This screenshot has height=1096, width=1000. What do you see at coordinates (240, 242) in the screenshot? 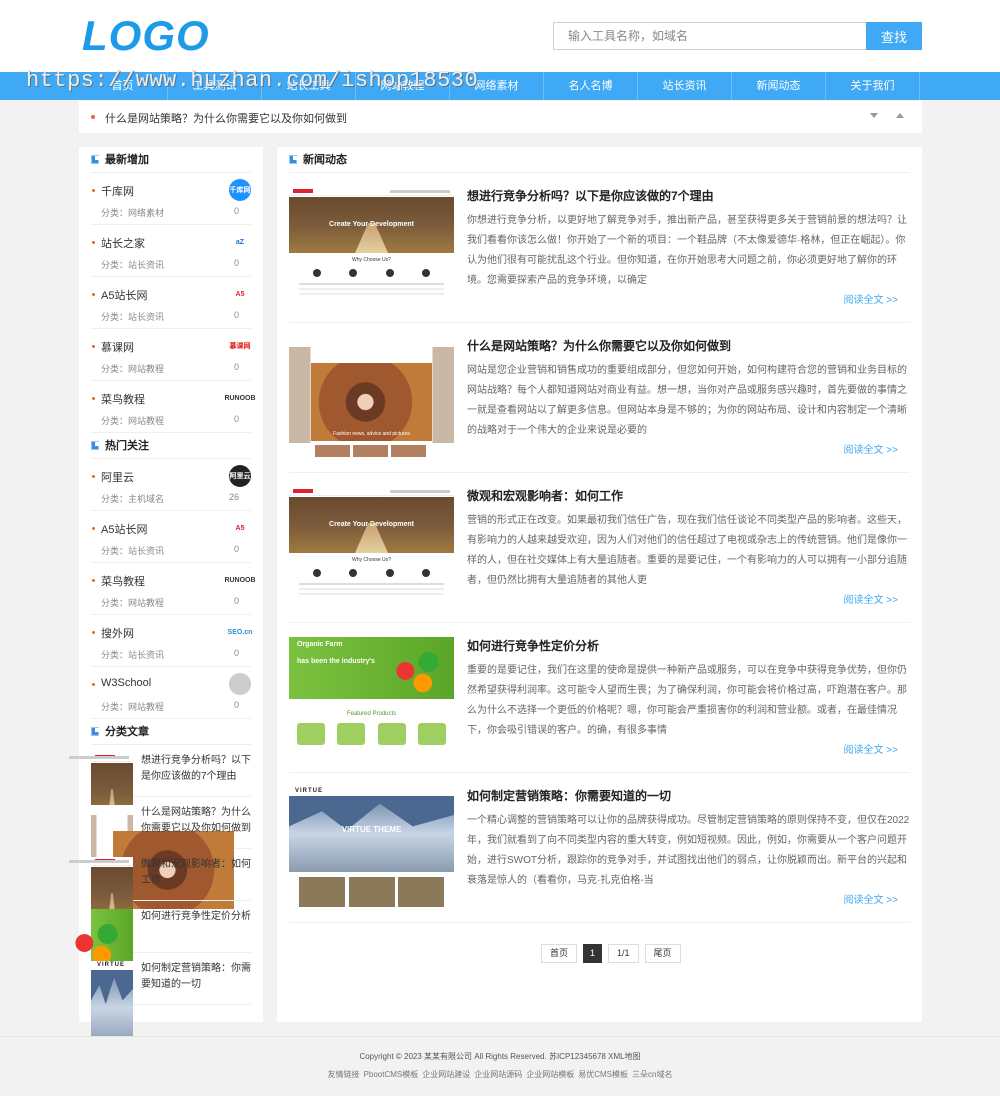
I see `chinaz-logo-icon: aZ` at bounding box center [240, 242].